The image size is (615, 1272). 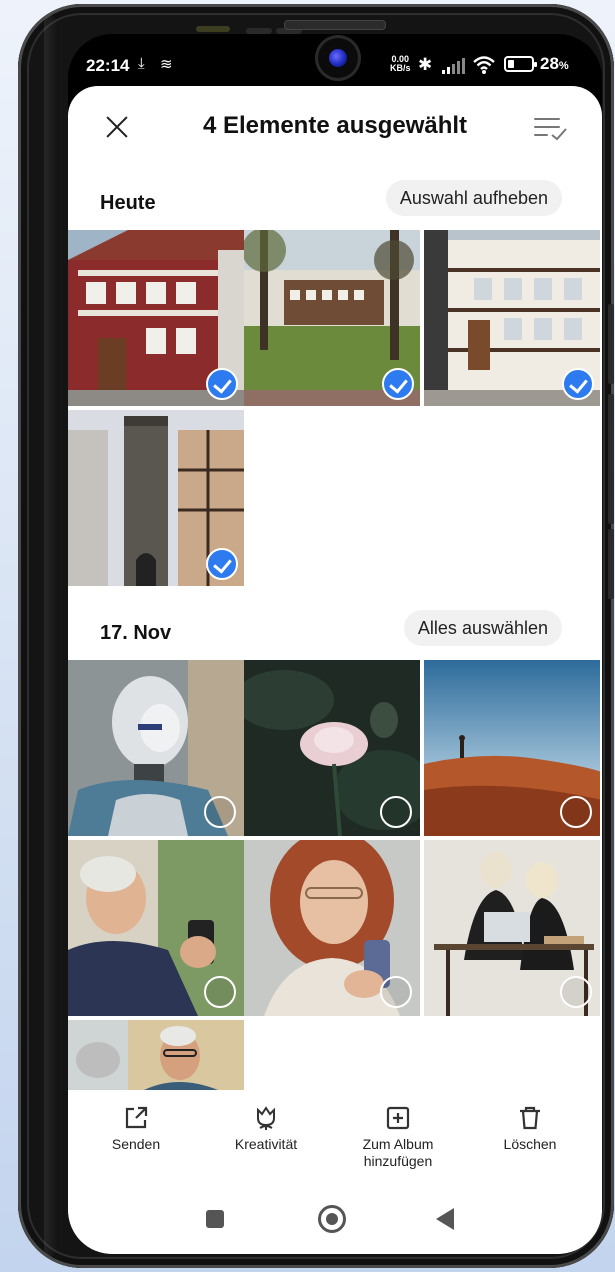 I want to click on add-box-icon, so click(x=398, y=1118).